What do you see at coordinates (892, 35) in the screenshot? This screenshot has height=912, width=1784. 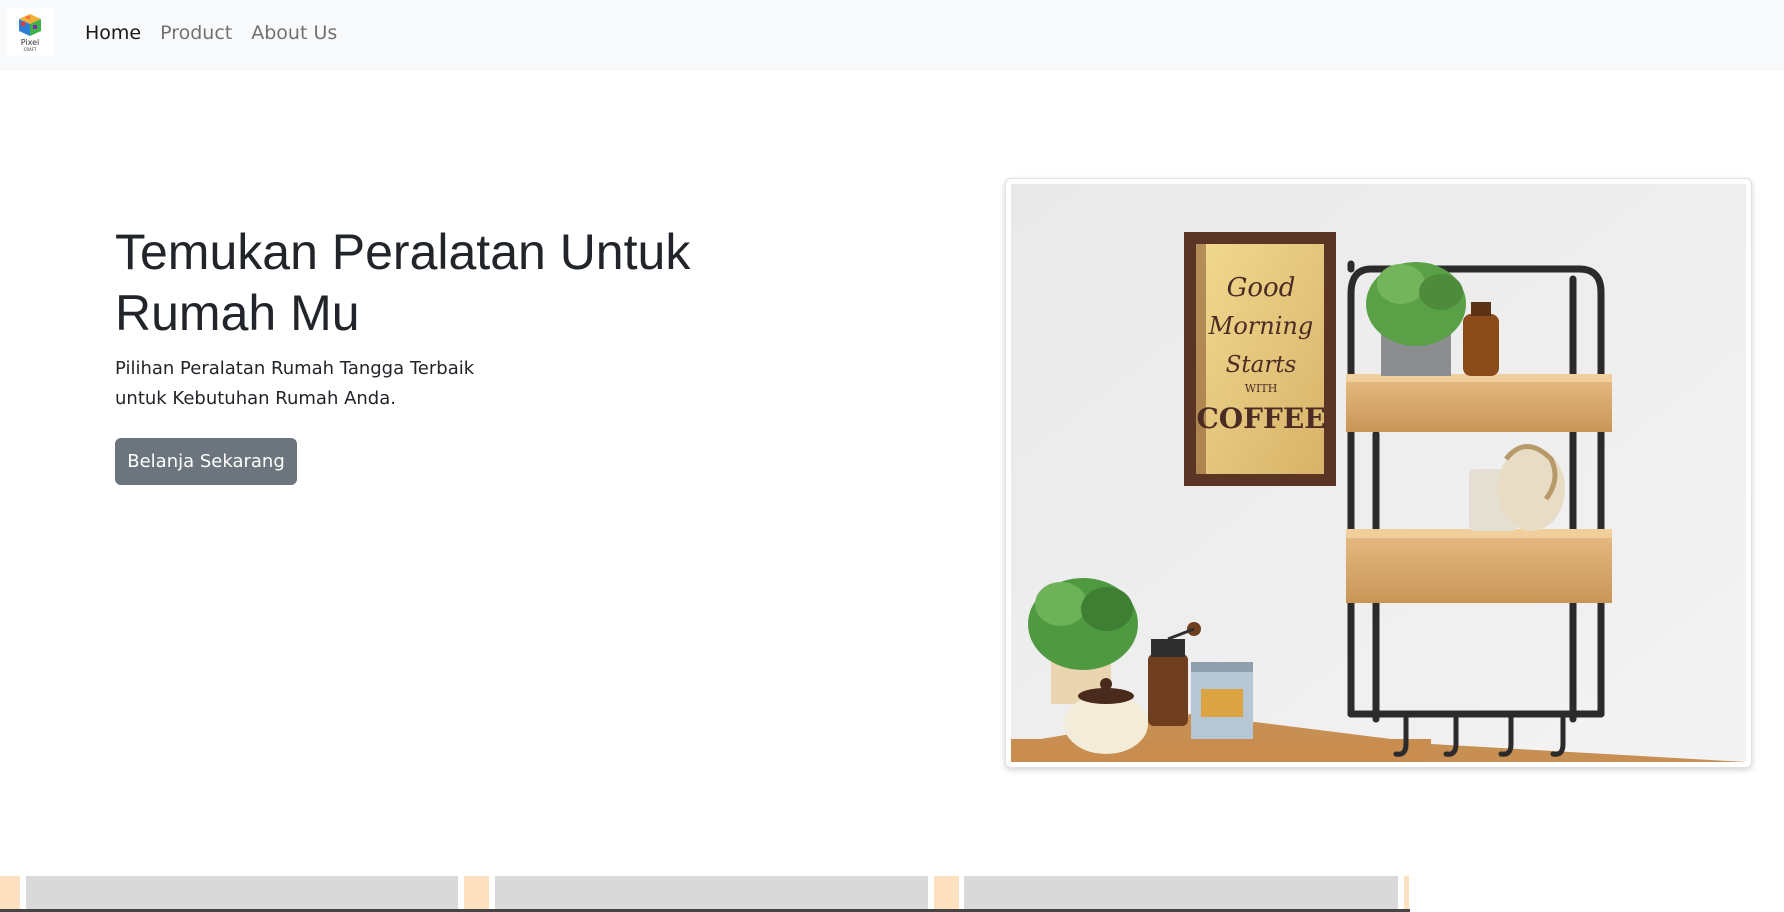 I see `navbar: Pixel CRAFT Home Product About Us` at bounding box center [892, 35].